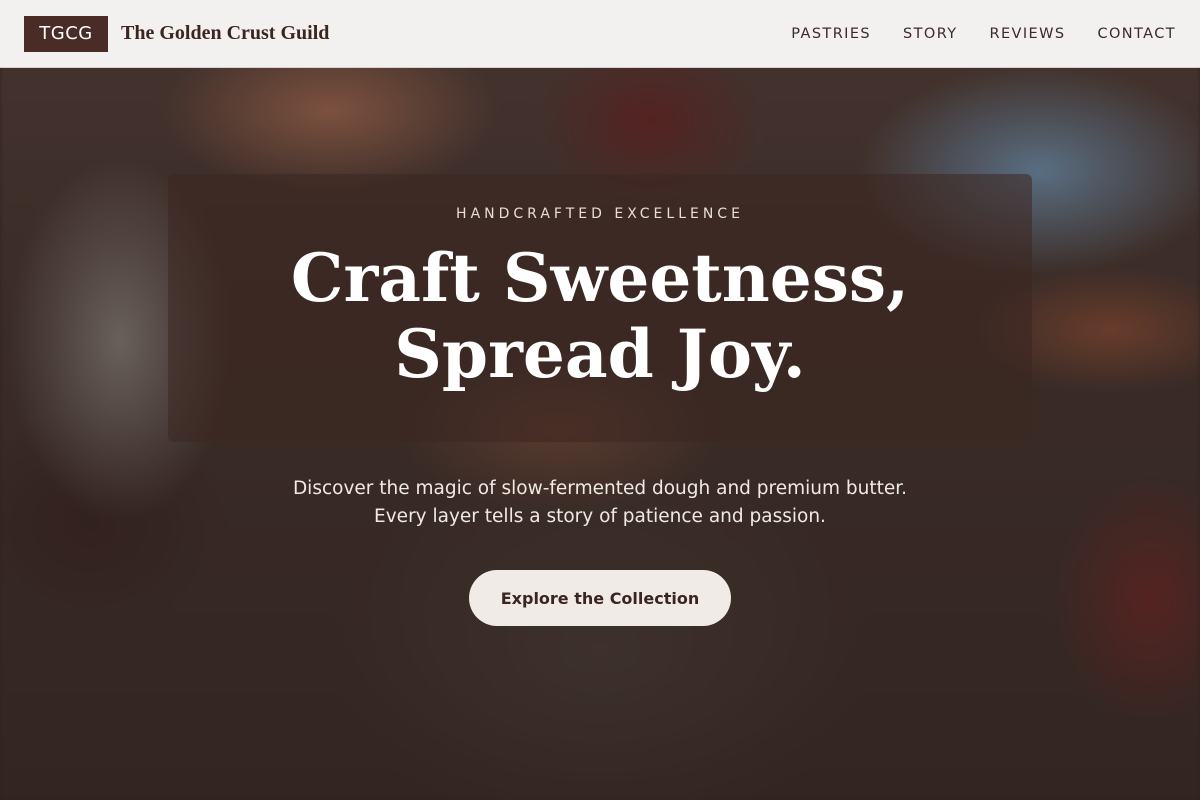 The width and height of the screenshot is (1200, 800). I want to click on hero-title-line-1: Craft Sweetness,, so click(600, 278).